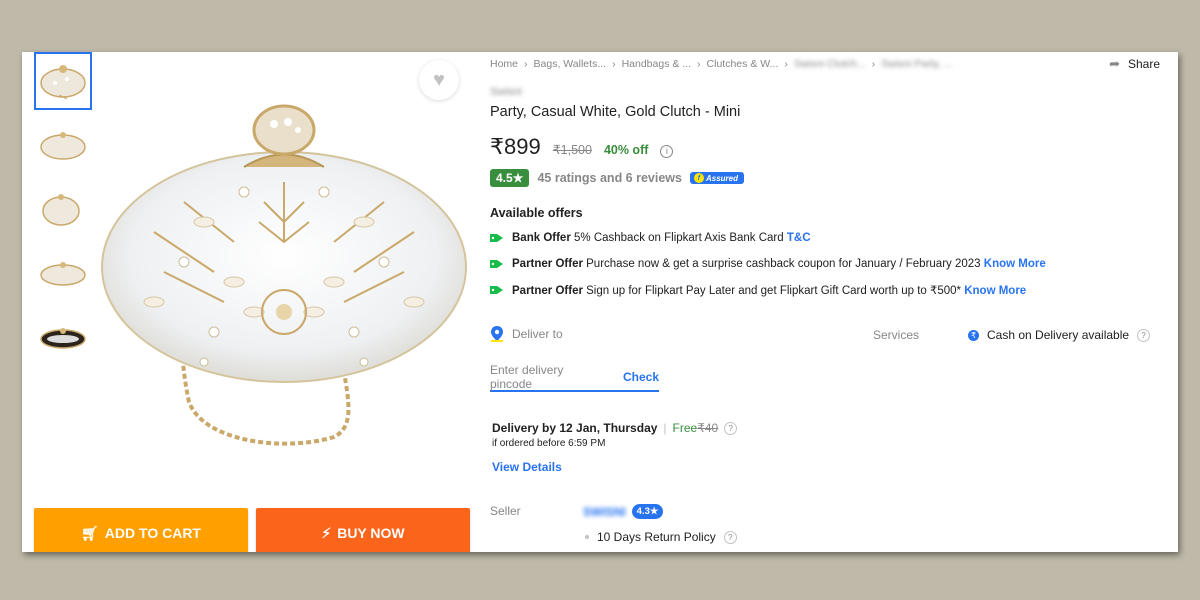 Image resolution: width=1200 pixels, height=600 pixels. I want to click on share-button: ➦ Share, so click(1134, 64).